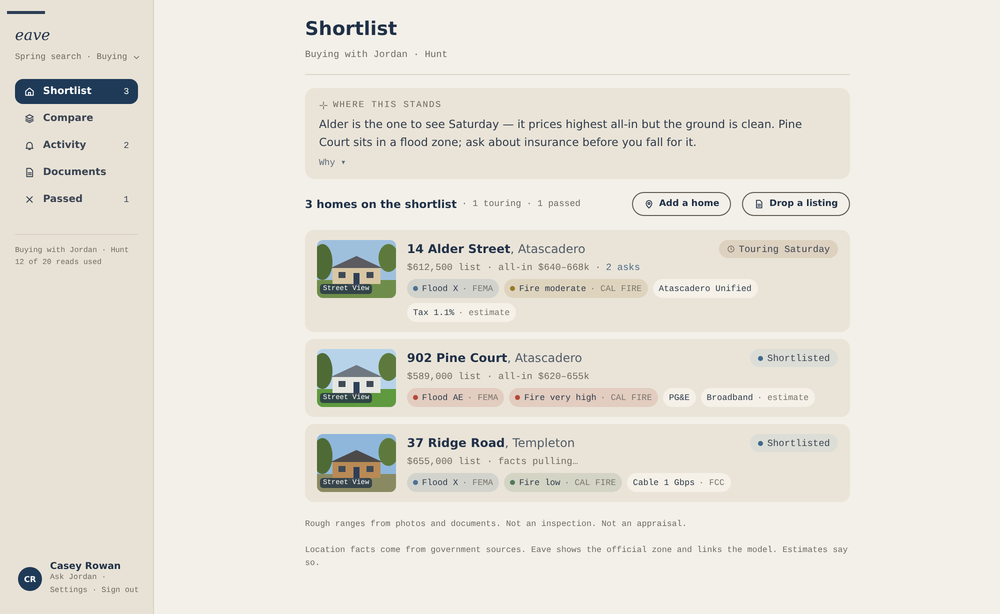  I want to click on fact-tag: Tax 1.1% · estimate, so click(461, 312).